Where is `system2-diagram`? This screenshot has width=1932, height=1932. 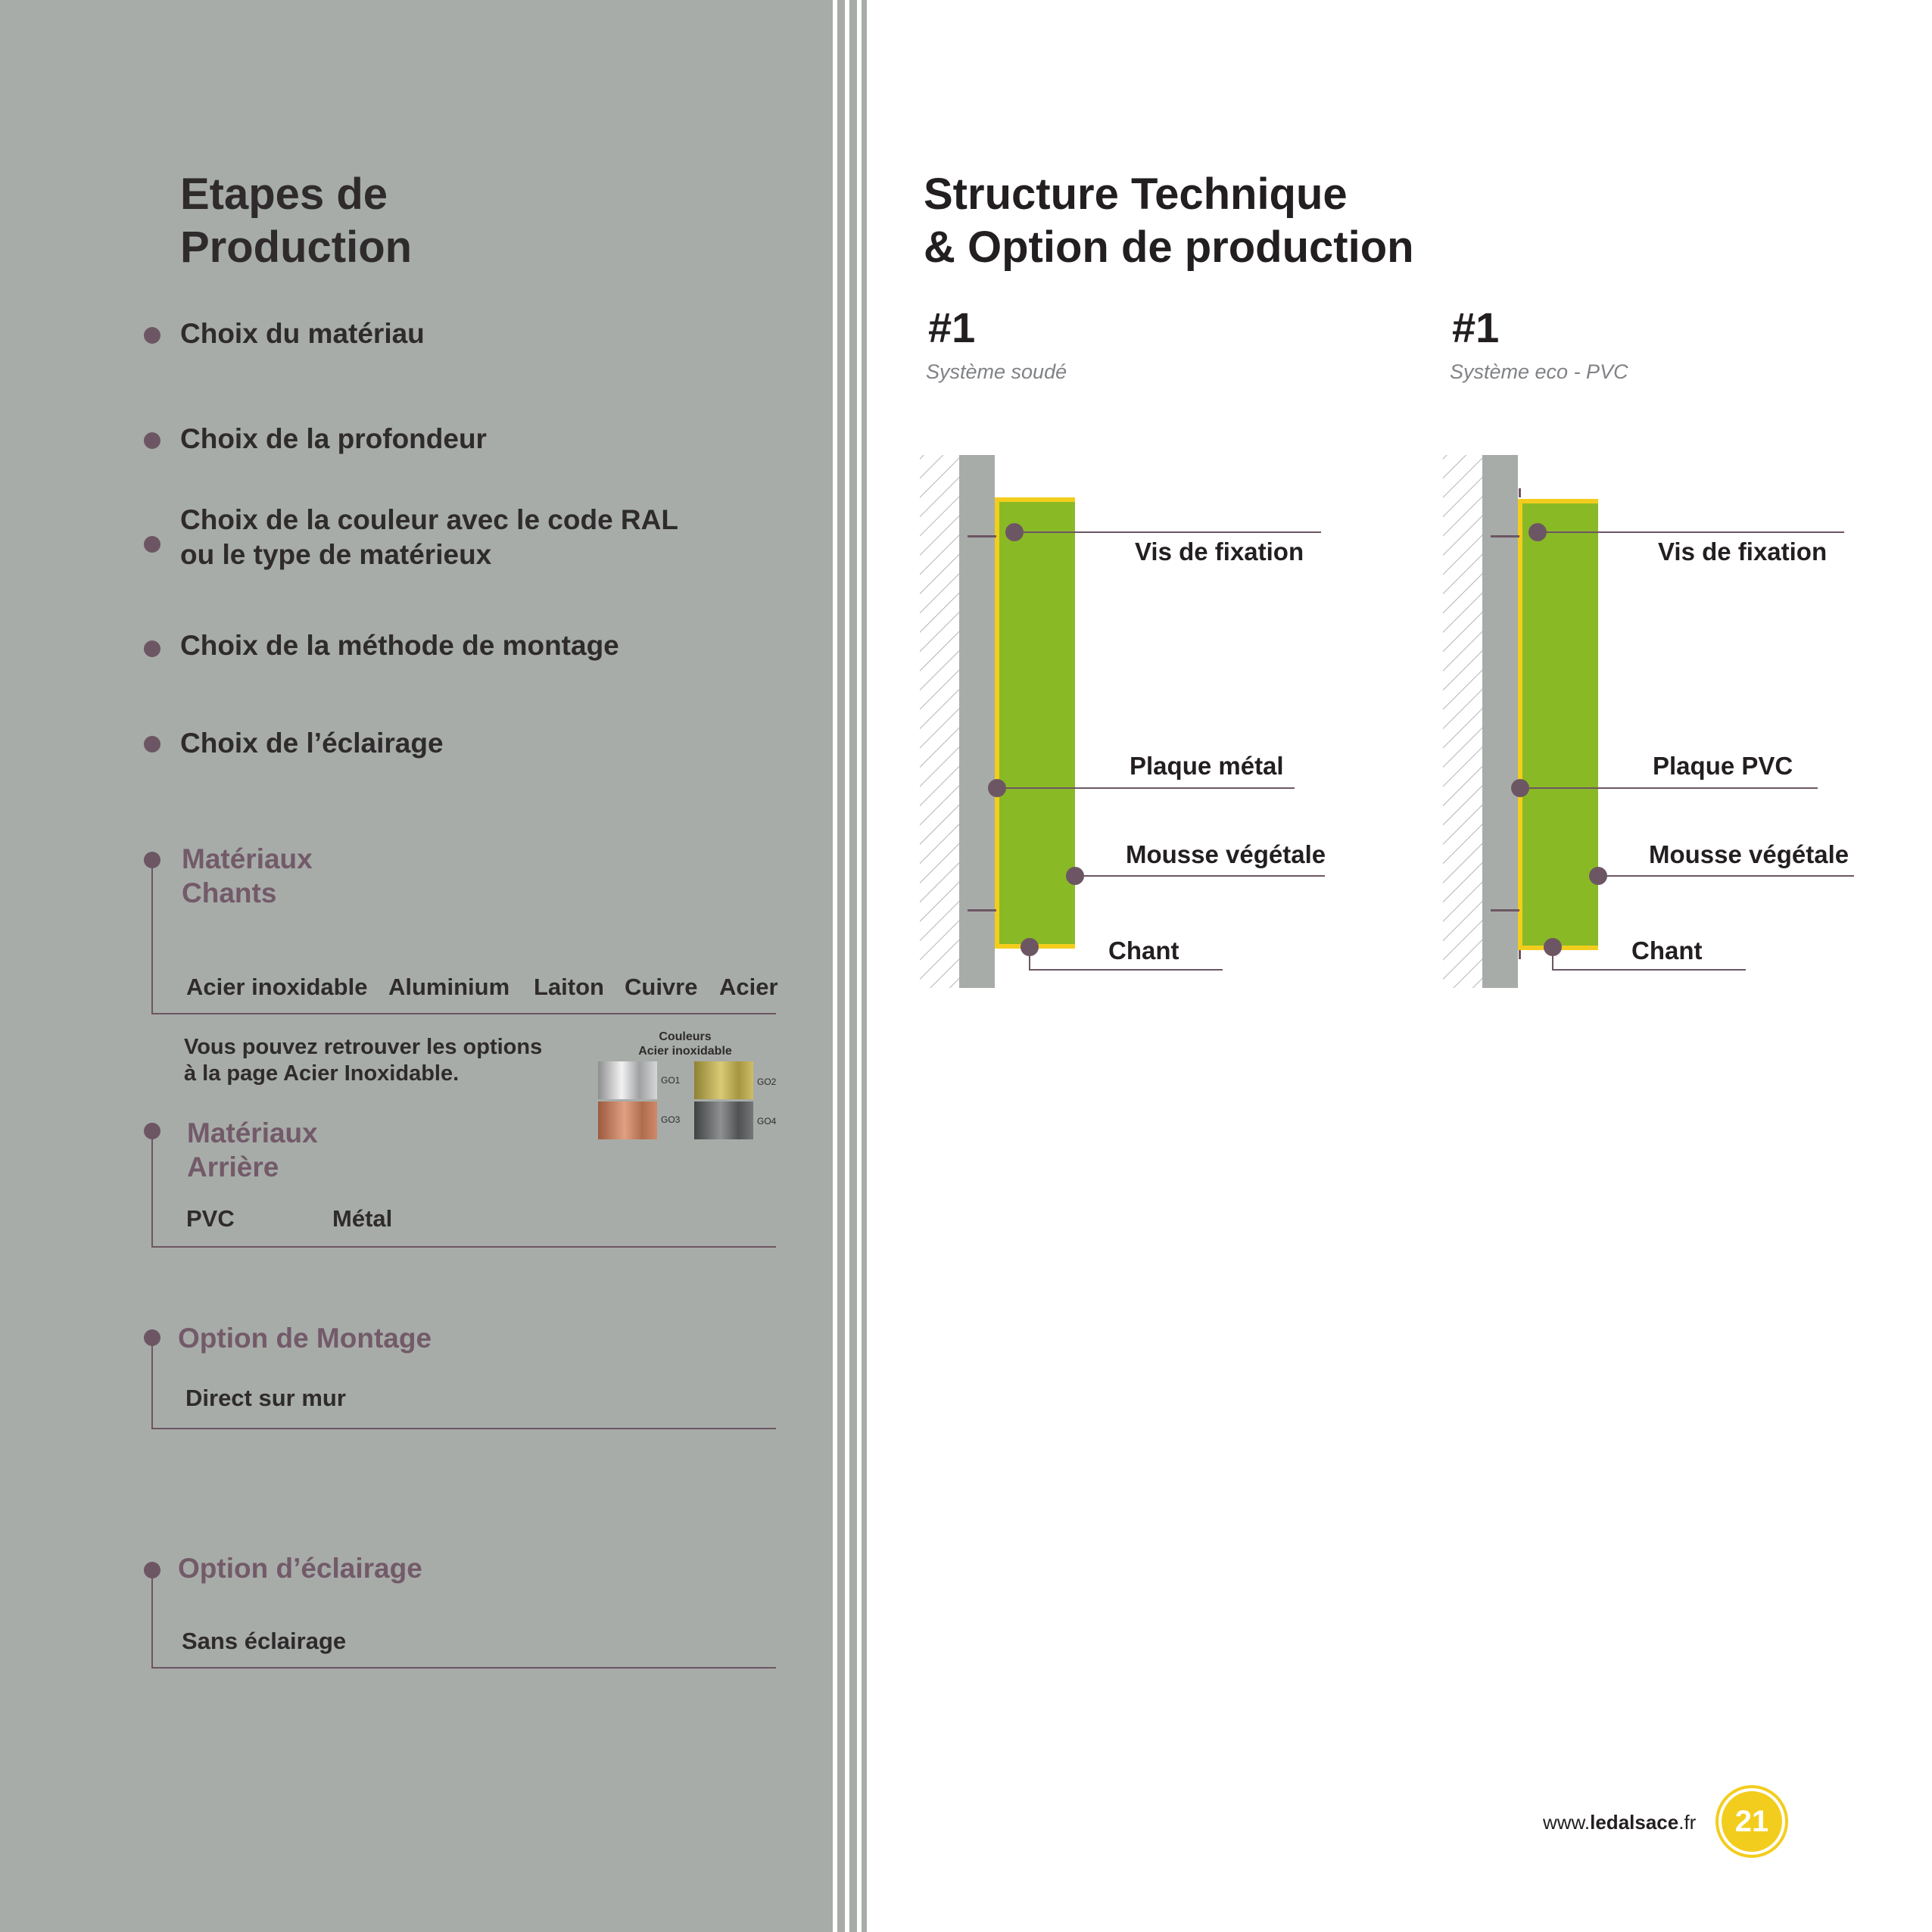
system2-diagram is located at coordinates (1648, 721).